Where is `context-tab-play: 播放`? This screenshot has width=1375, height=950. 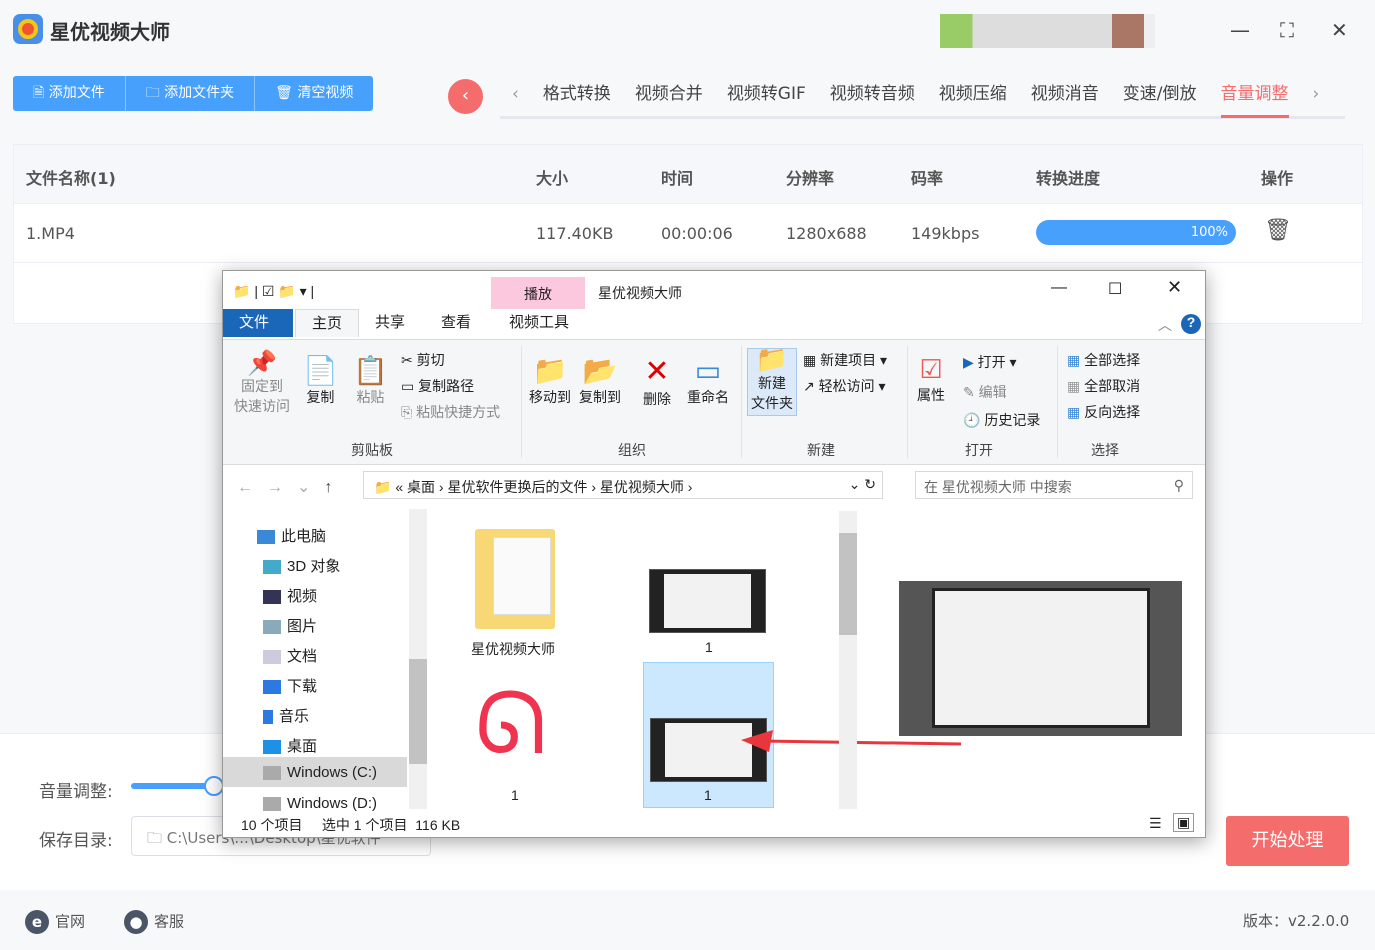
context-tab-play: 播放 is located at coordinates (538, 293).